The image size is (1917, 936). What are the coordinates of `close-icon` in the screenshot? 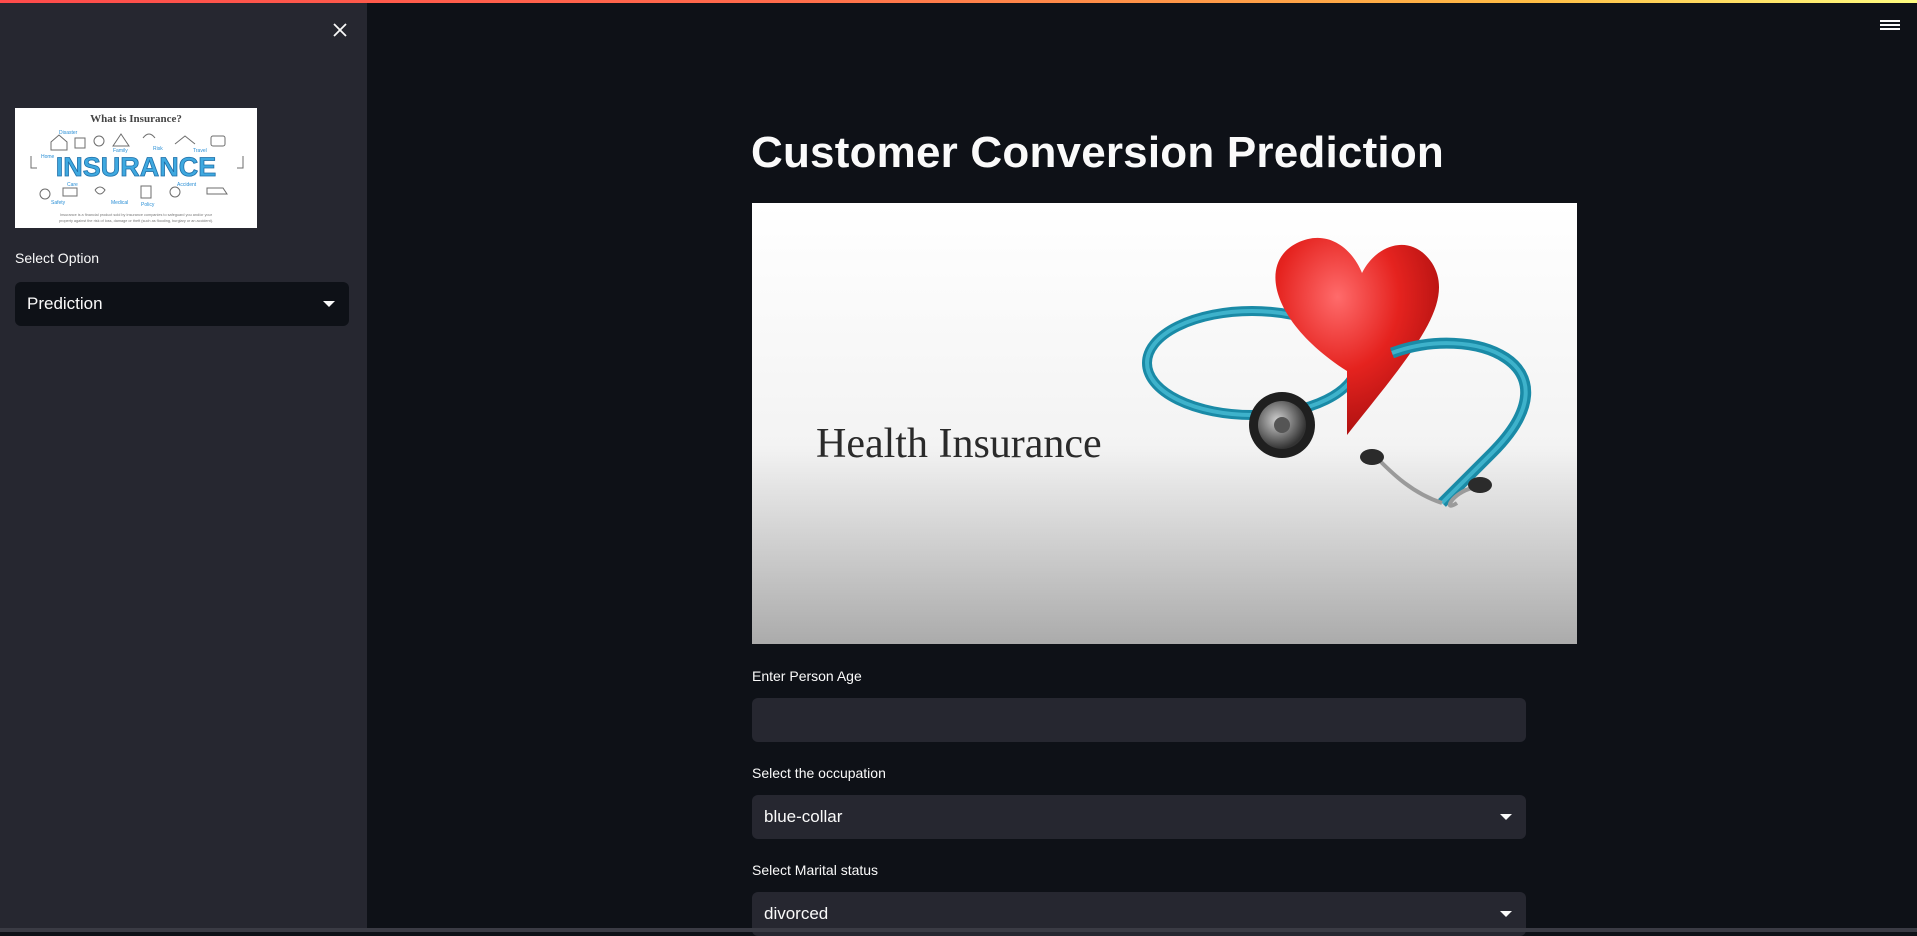 It's located at (340, 30).